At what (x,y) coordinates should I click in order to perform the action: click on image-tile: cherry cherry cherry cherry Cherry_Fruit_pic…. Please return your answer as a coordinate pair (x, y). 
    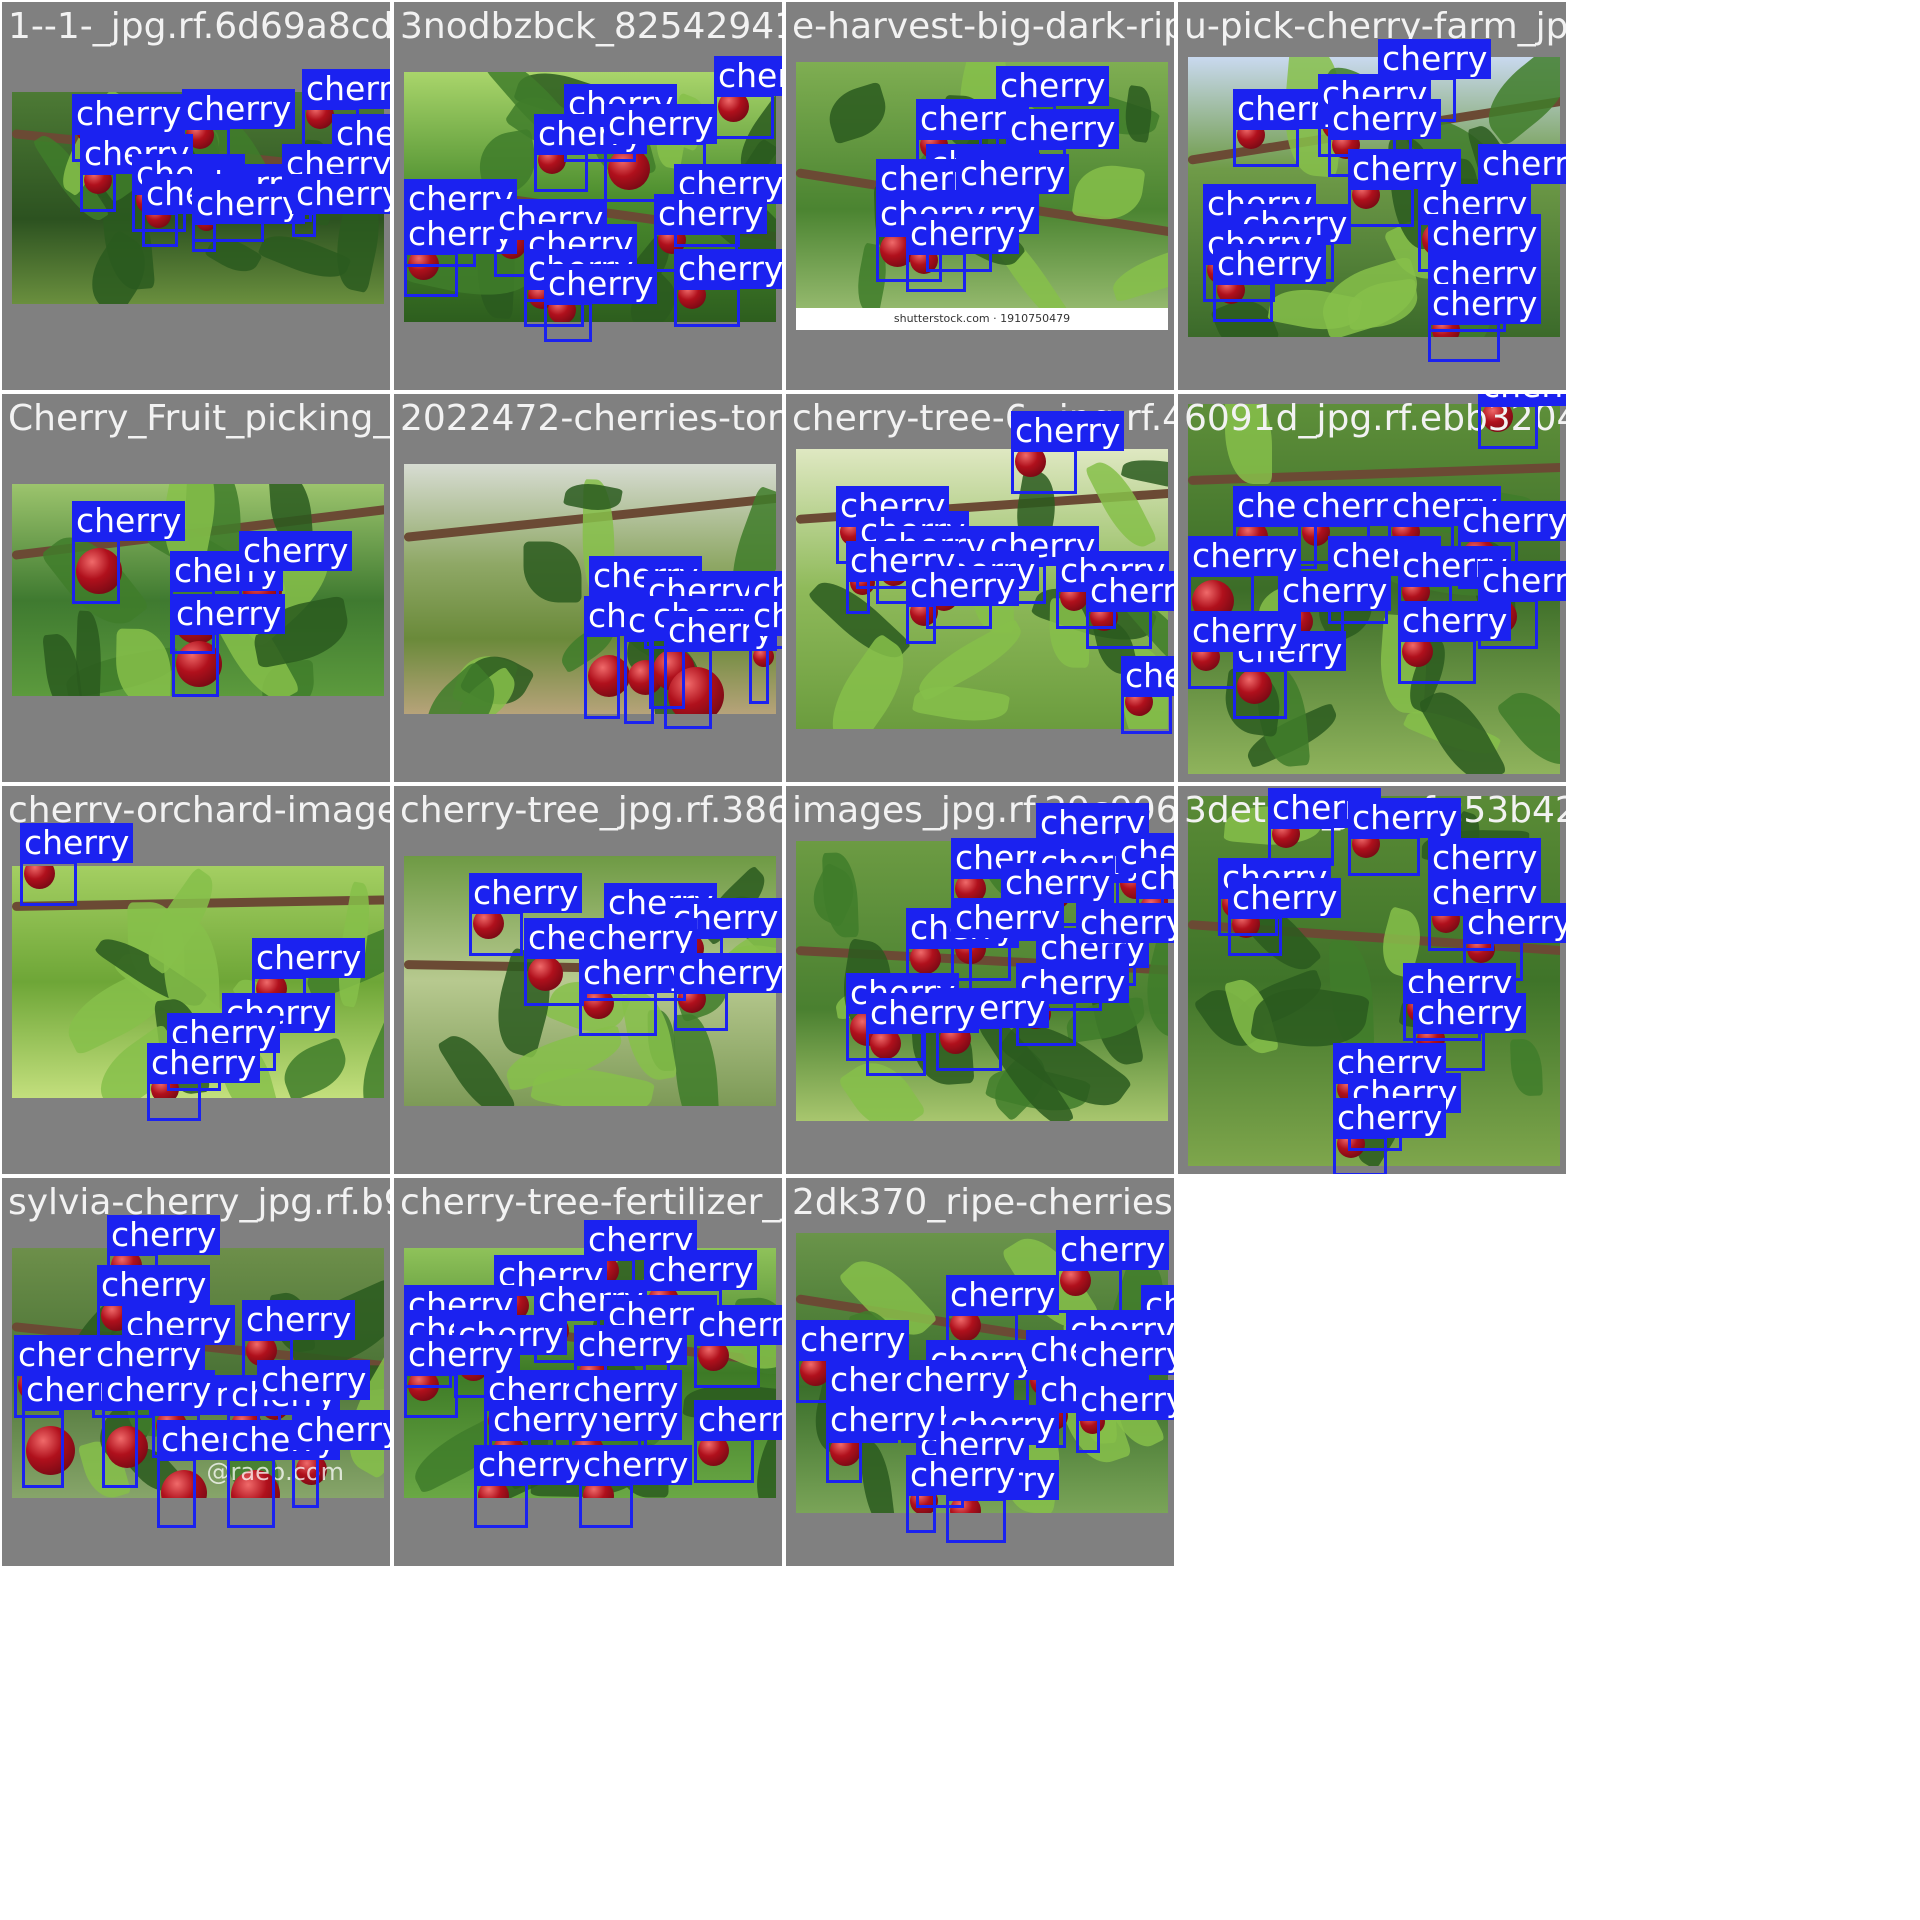
    Looking at the image, I should click on (196, 588).